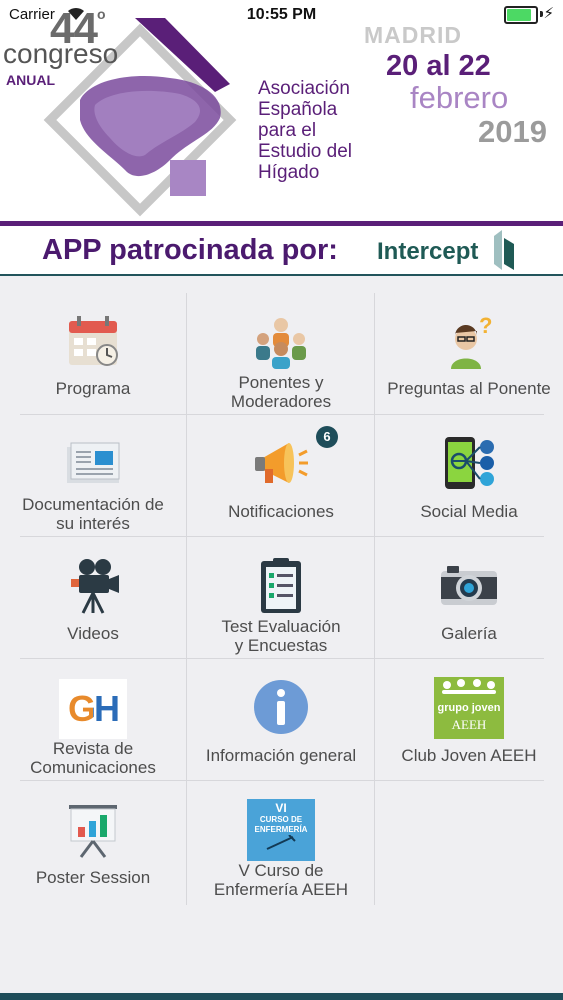 The height and width of the screenshot is (1000, 563). I want to click on event-month: febrero, so click(459, 97).